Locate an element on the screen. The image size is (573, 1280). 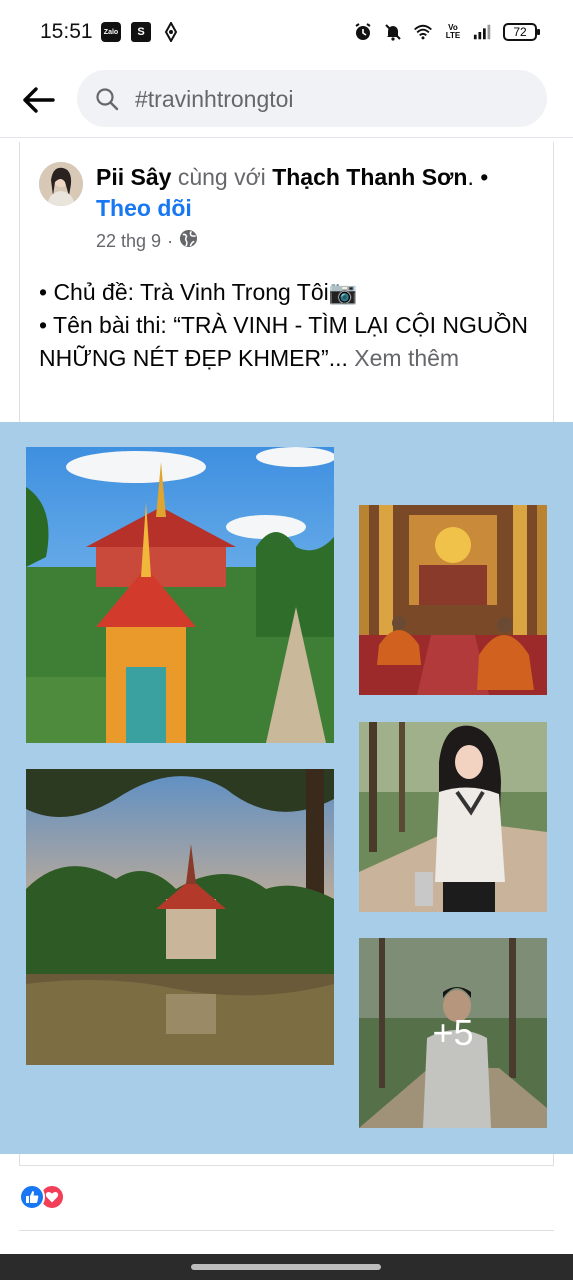
post-meta: 22 thg 9 · is located at coordinates (147, 241).